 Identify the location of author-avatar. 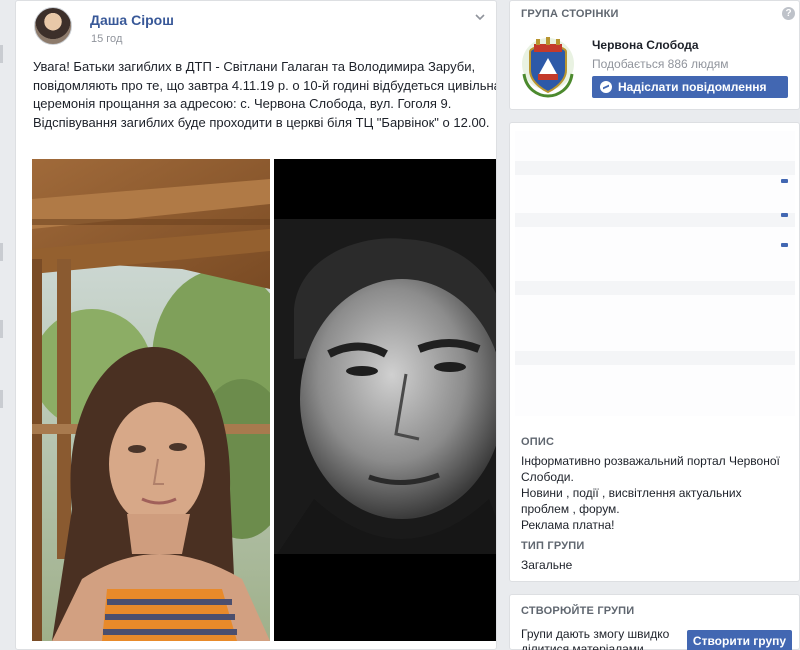
(53, 26).